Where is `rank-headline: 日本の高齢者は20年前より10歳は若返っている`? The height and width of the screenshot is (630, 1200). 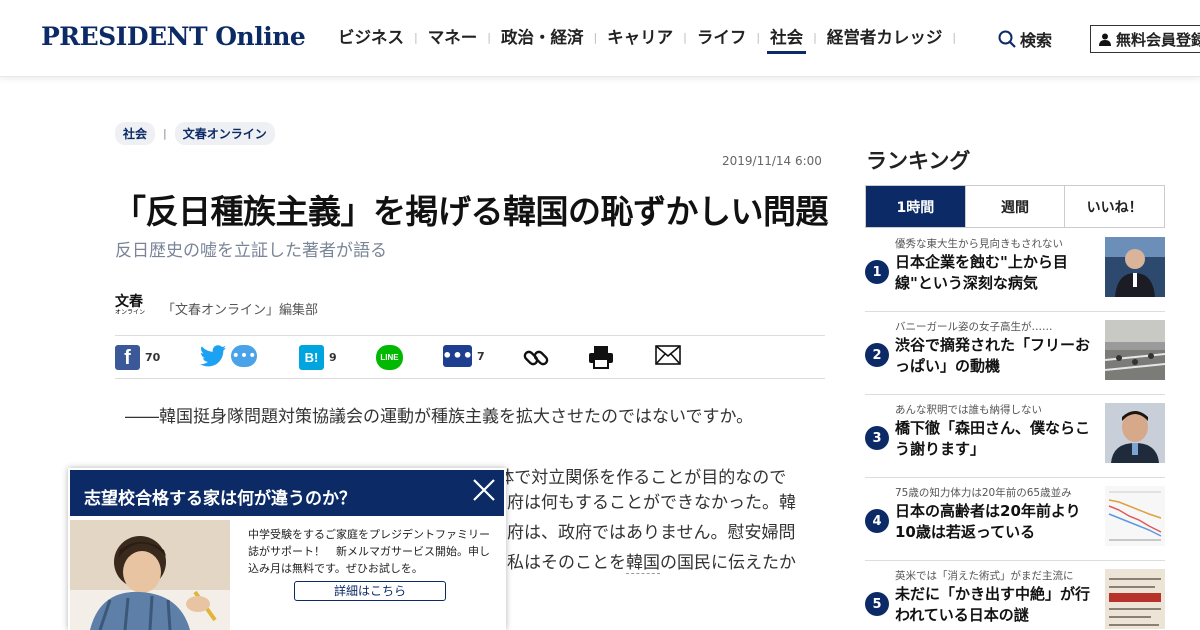 rank-headline: 日本の高齢者は20年前より10歳は若返っている is located at coordinates (988, 521).